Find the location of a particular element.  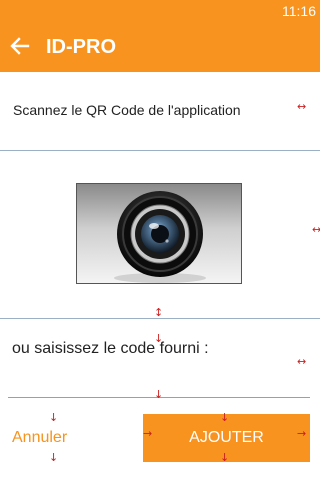

debug-arrow: ↕ is located at coordinates (159, 312).